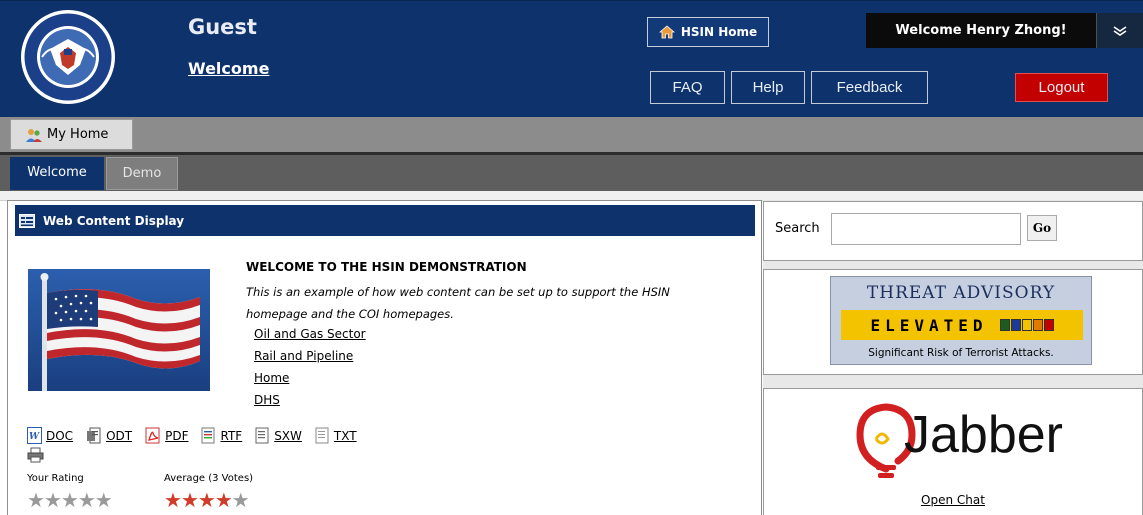 Image resolution: width=1143 pixels, height=515 pixels. I want to click on download-doc: W DOC, so click(50, 435).